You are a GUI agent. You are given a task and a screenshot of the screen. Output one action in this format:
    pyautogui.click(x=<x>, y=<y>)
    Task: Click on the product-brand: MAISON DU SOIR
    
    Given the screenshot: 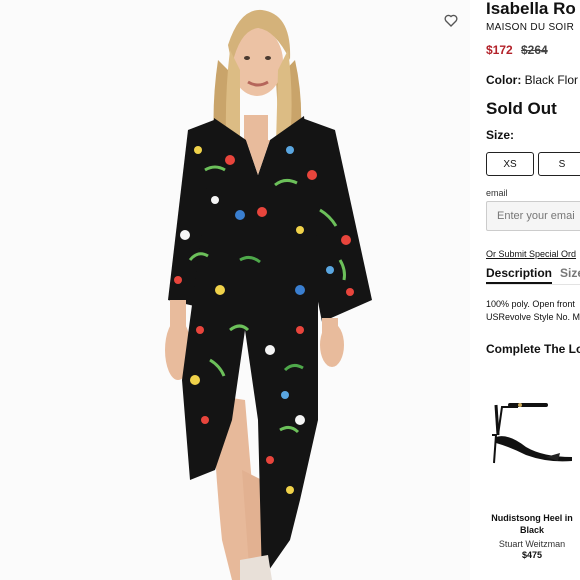 What is the action you would take?
    pyautogui.click(x=530, y=27)
    